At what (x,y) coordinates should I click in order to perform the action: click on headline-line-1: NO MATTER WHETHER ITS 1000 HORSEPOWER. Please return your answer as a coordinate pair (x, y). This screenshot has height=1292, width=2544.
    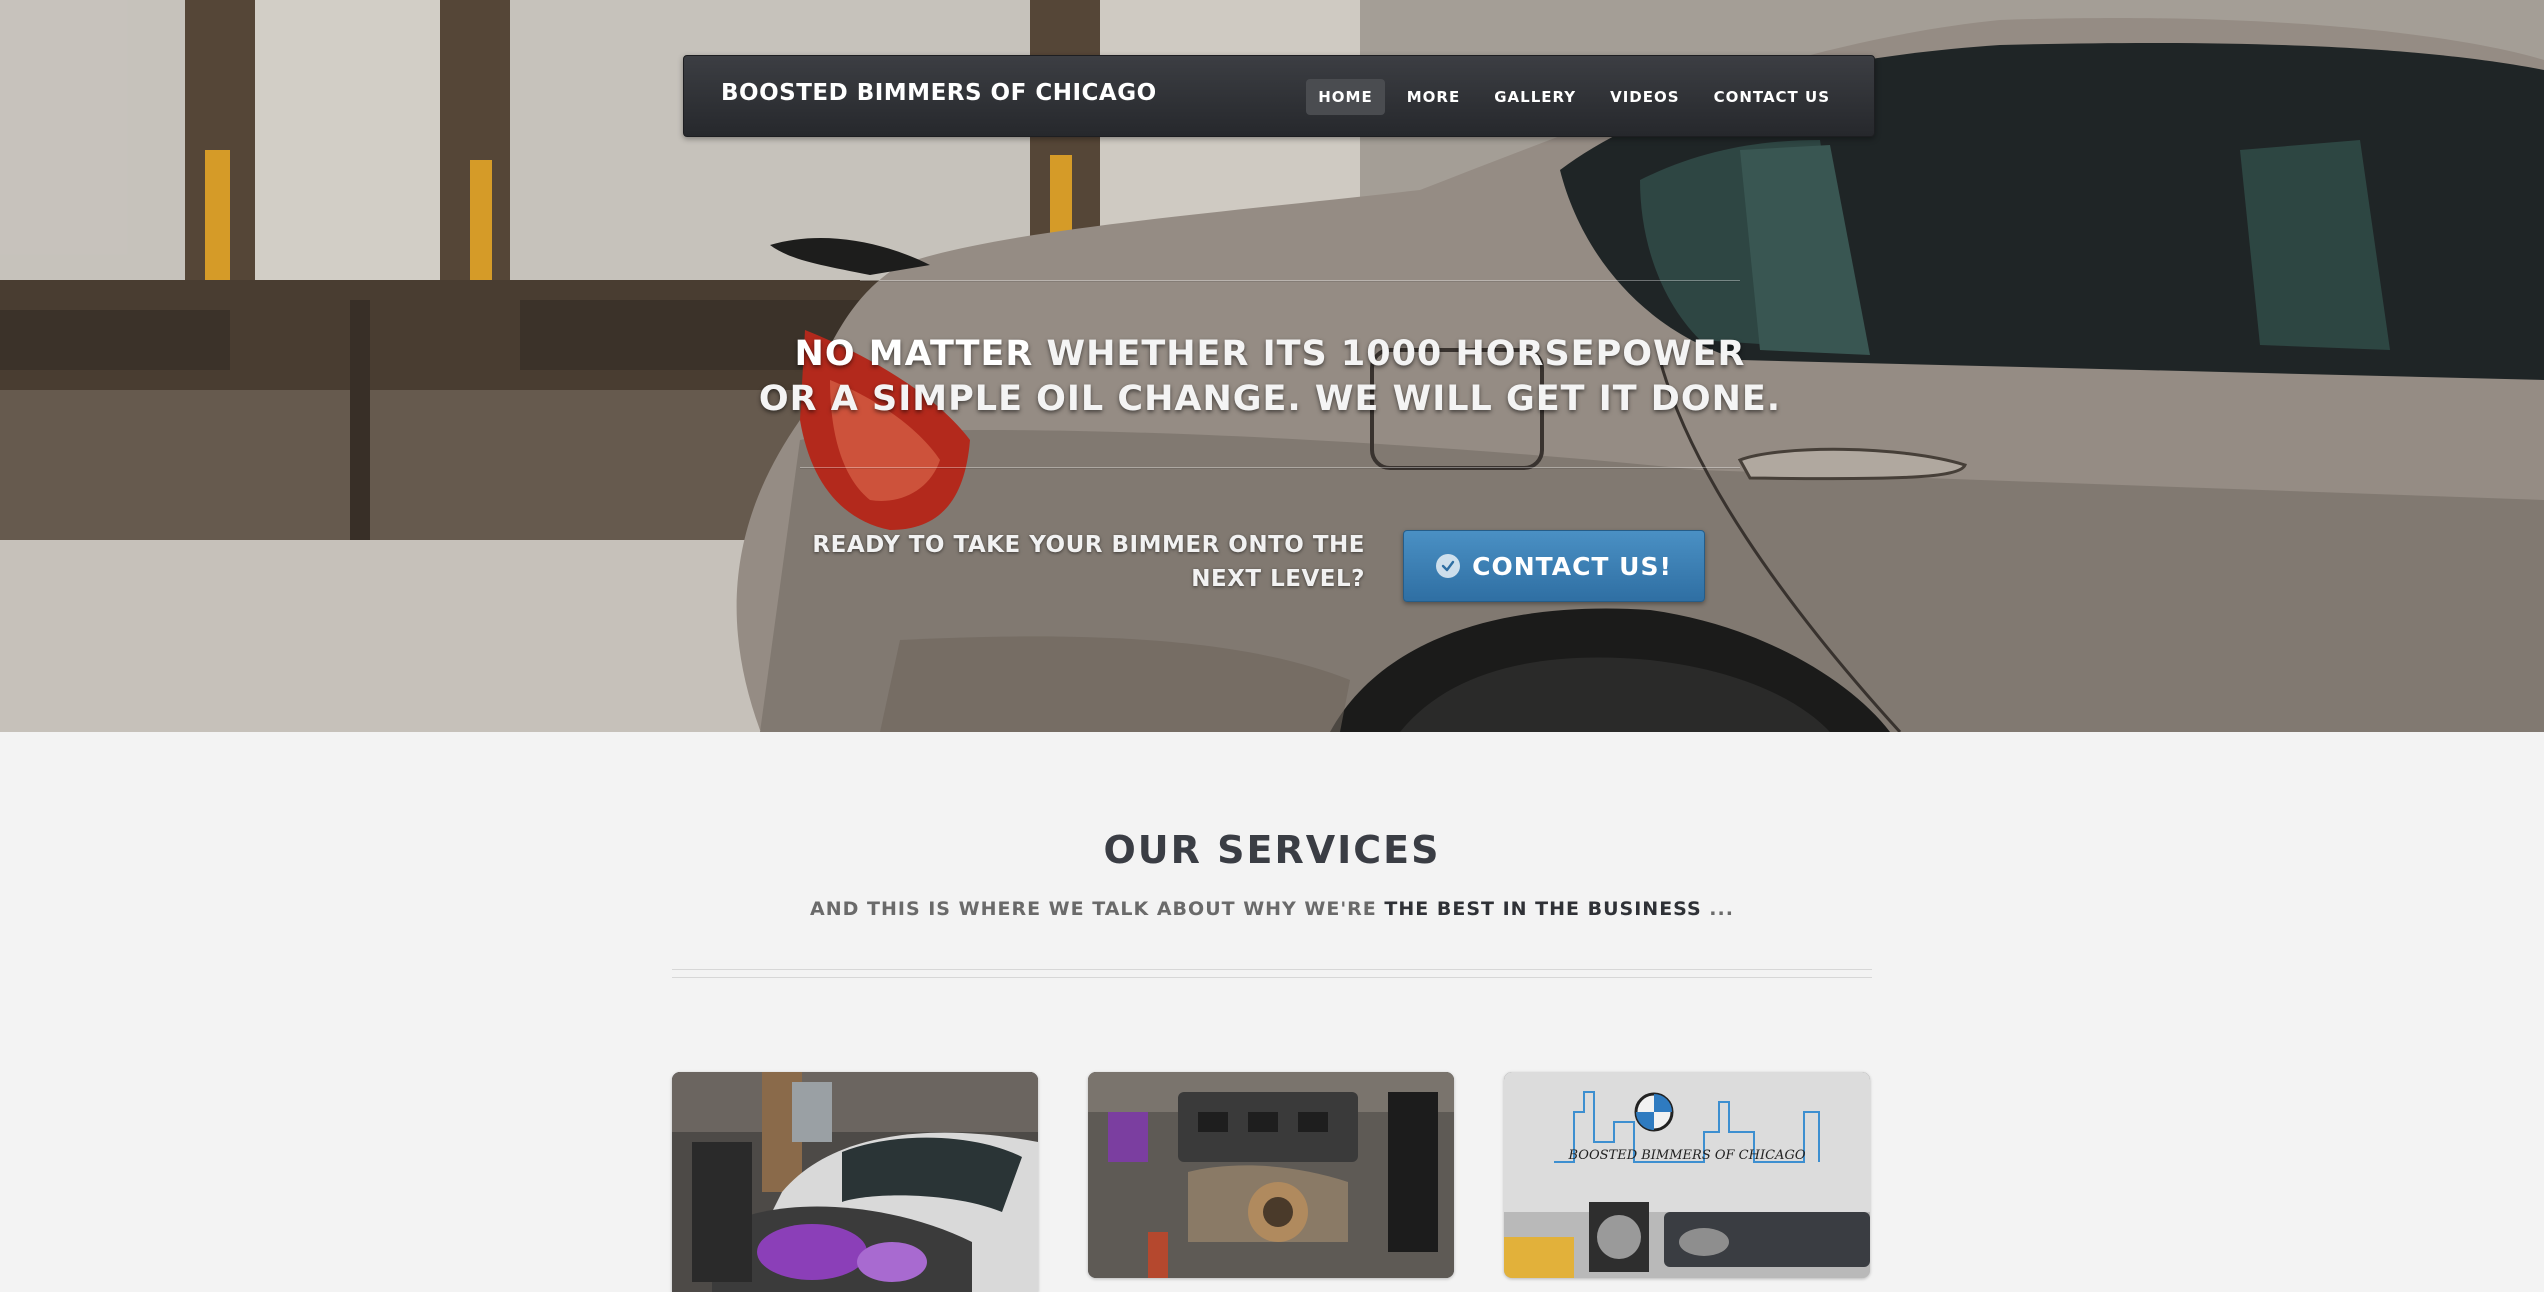
    Looking at the image, I should click on (1270, 354).